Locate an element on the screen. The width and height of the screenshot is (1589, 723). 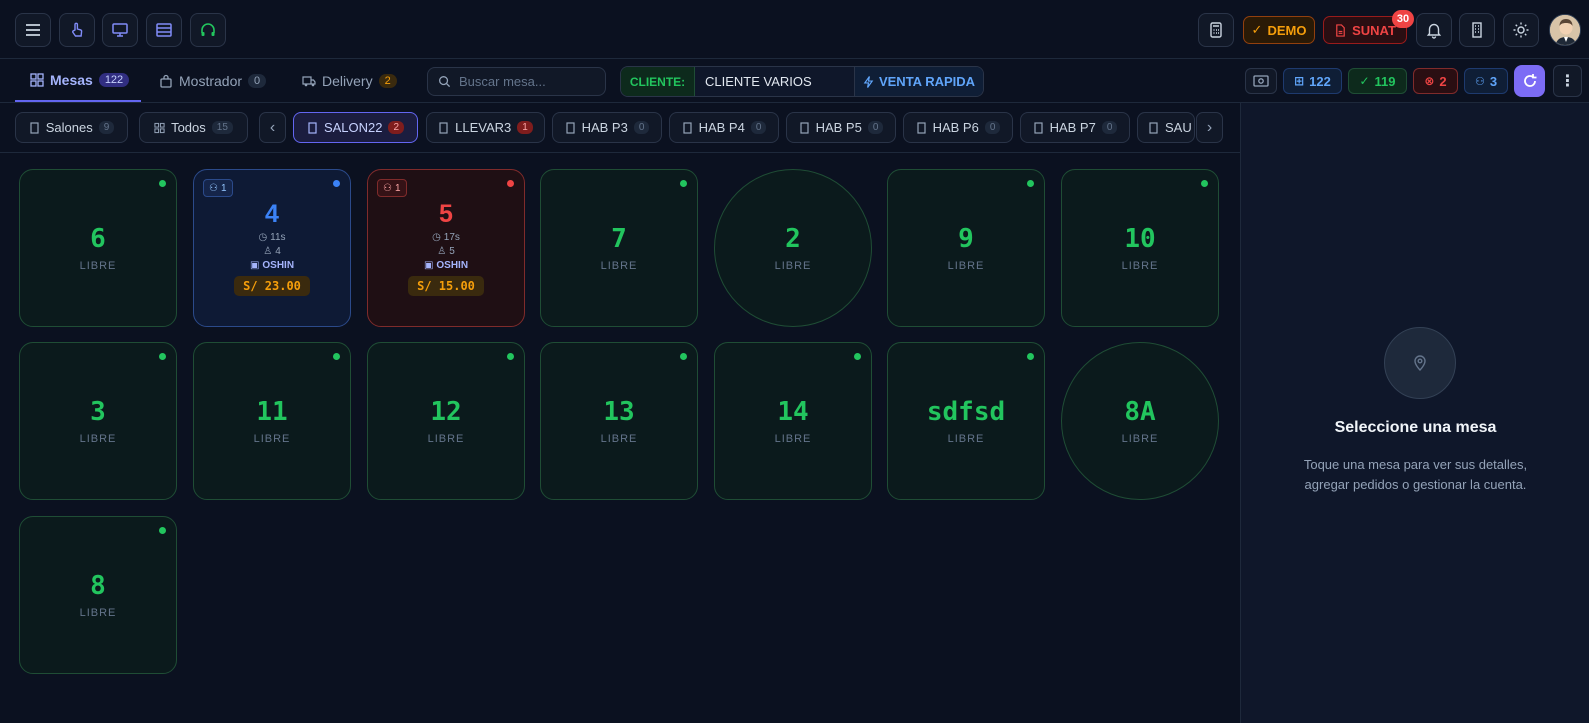
table-card: 8 LIBRE is located at coordinates (98, 595).